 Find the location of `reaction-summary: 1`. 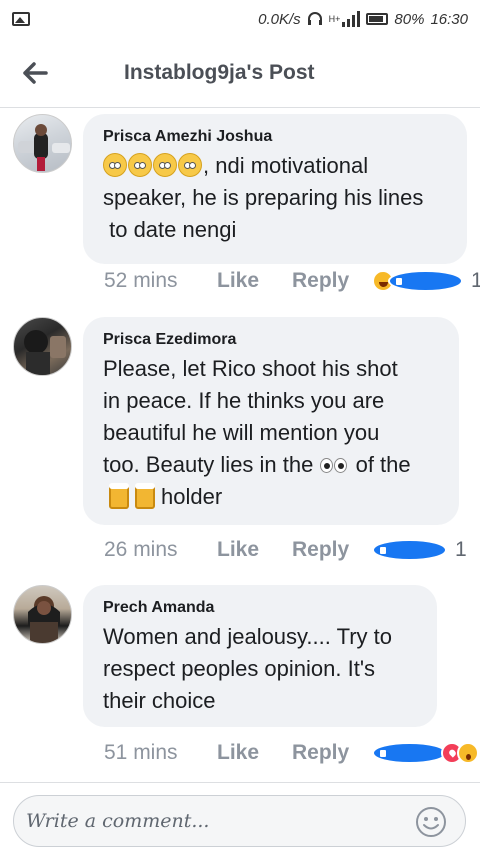

reaction-summary: 1 is located at coordinates (419, 550).